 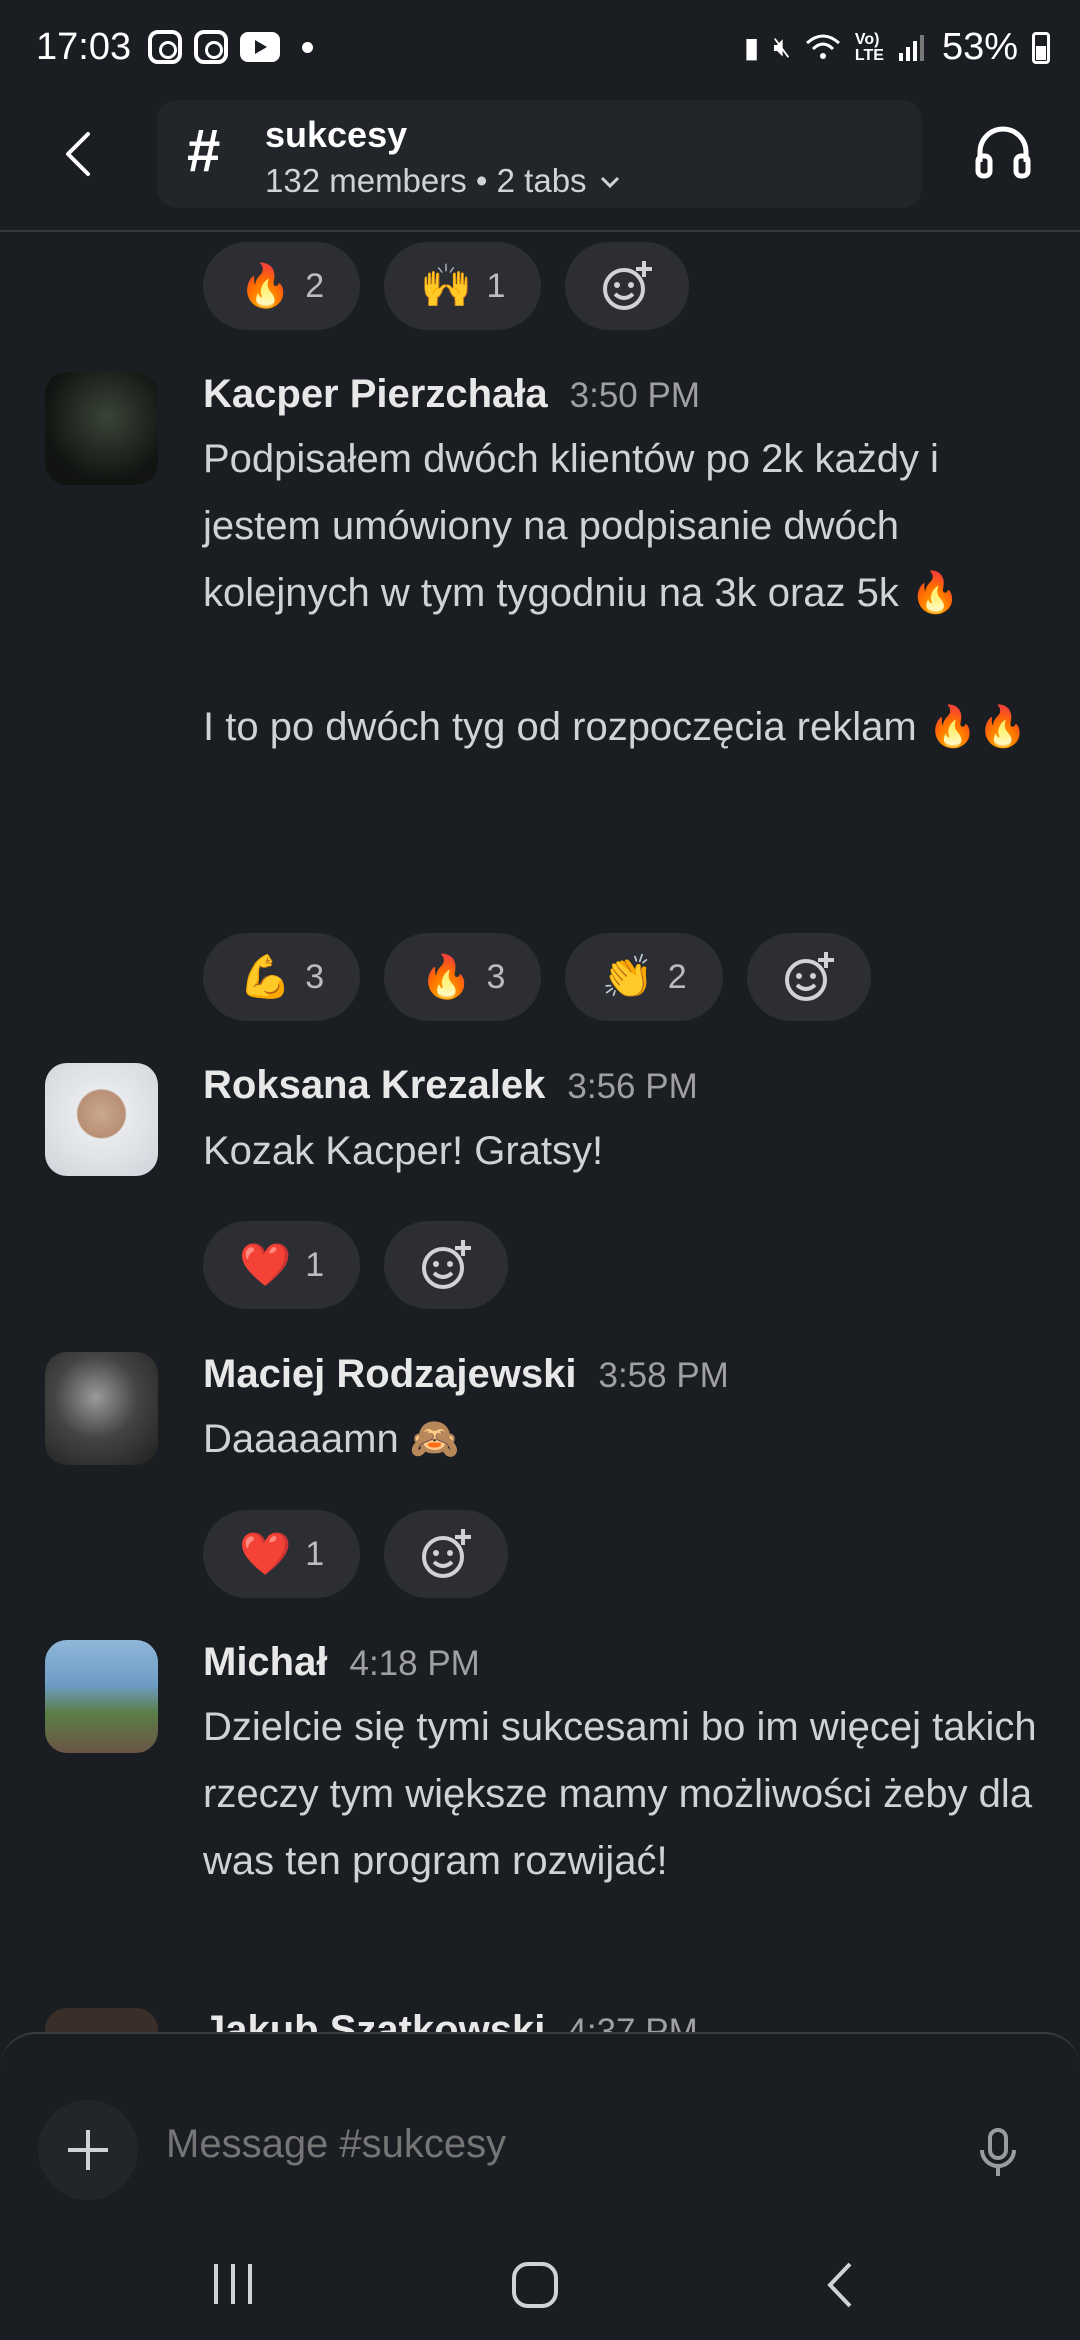 What do you see at coordinates (663, 1375) in the screenshot?
I see `message-time: 3:58 PM` at bounding box center [663, 1375].